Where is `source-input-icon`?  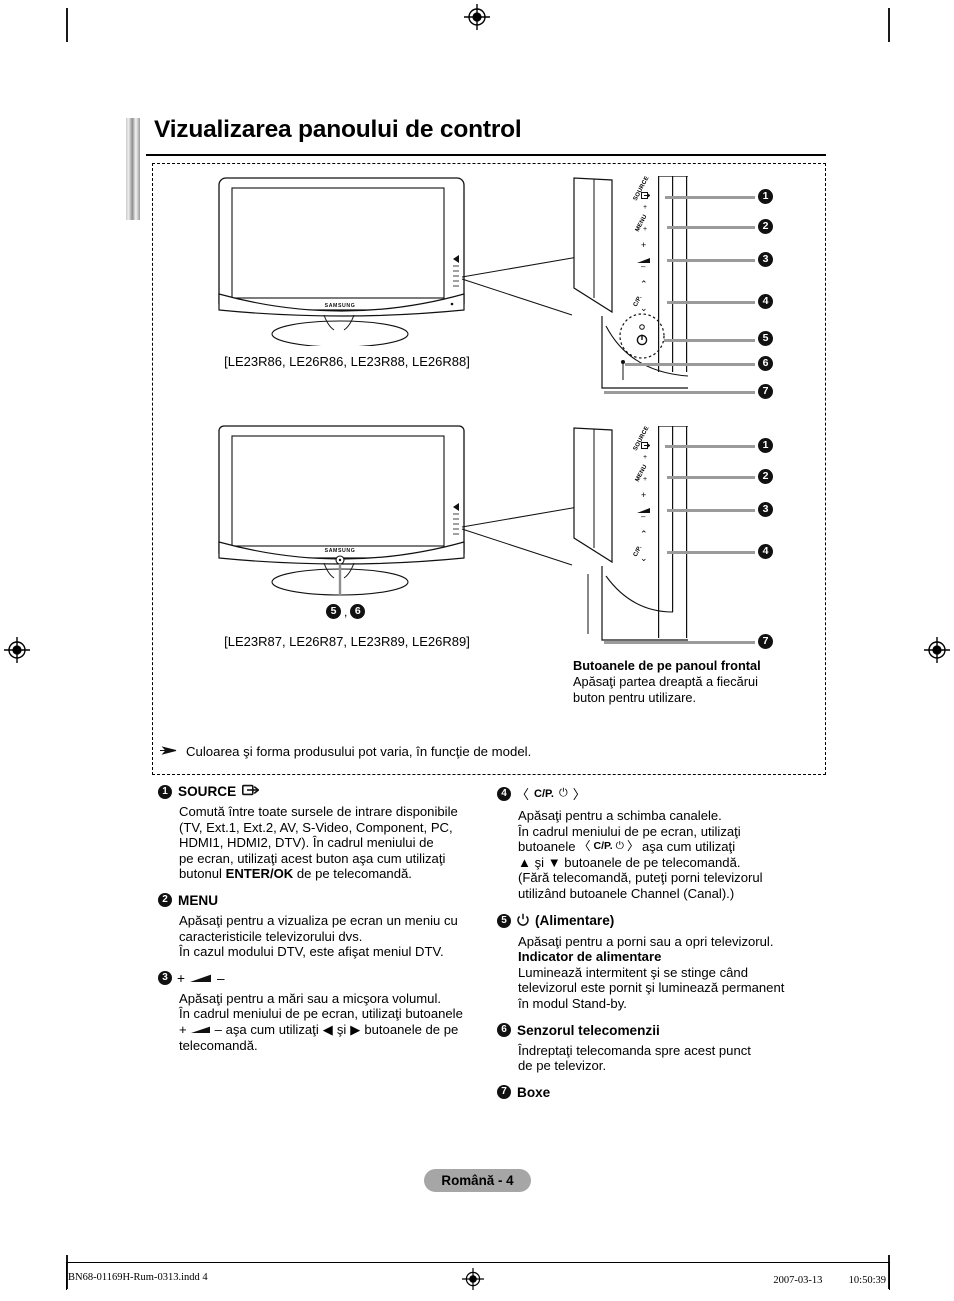 source-input-icon is located at coordinates (251, 791).